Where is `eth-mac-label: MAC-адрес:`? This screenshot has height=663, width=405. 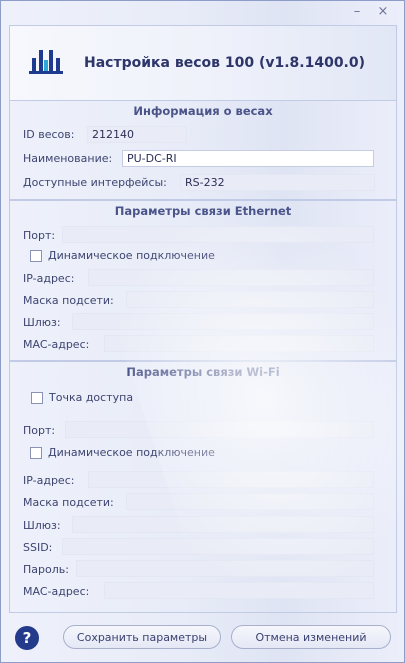
eth-mac-label: MAC-адрес: is located at coordinates (56, 344).